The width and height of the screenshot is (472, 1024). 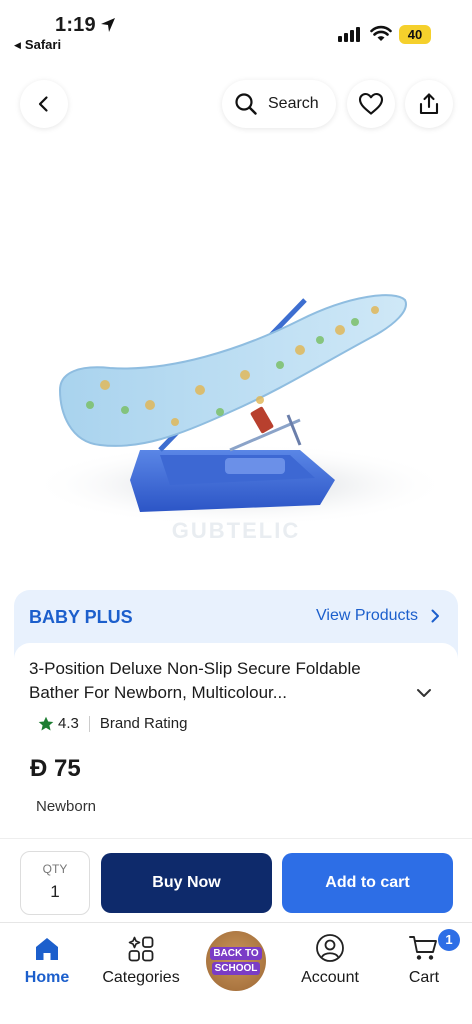 I want to click on currency-symbol: Đ, so click(x=39, y=768).